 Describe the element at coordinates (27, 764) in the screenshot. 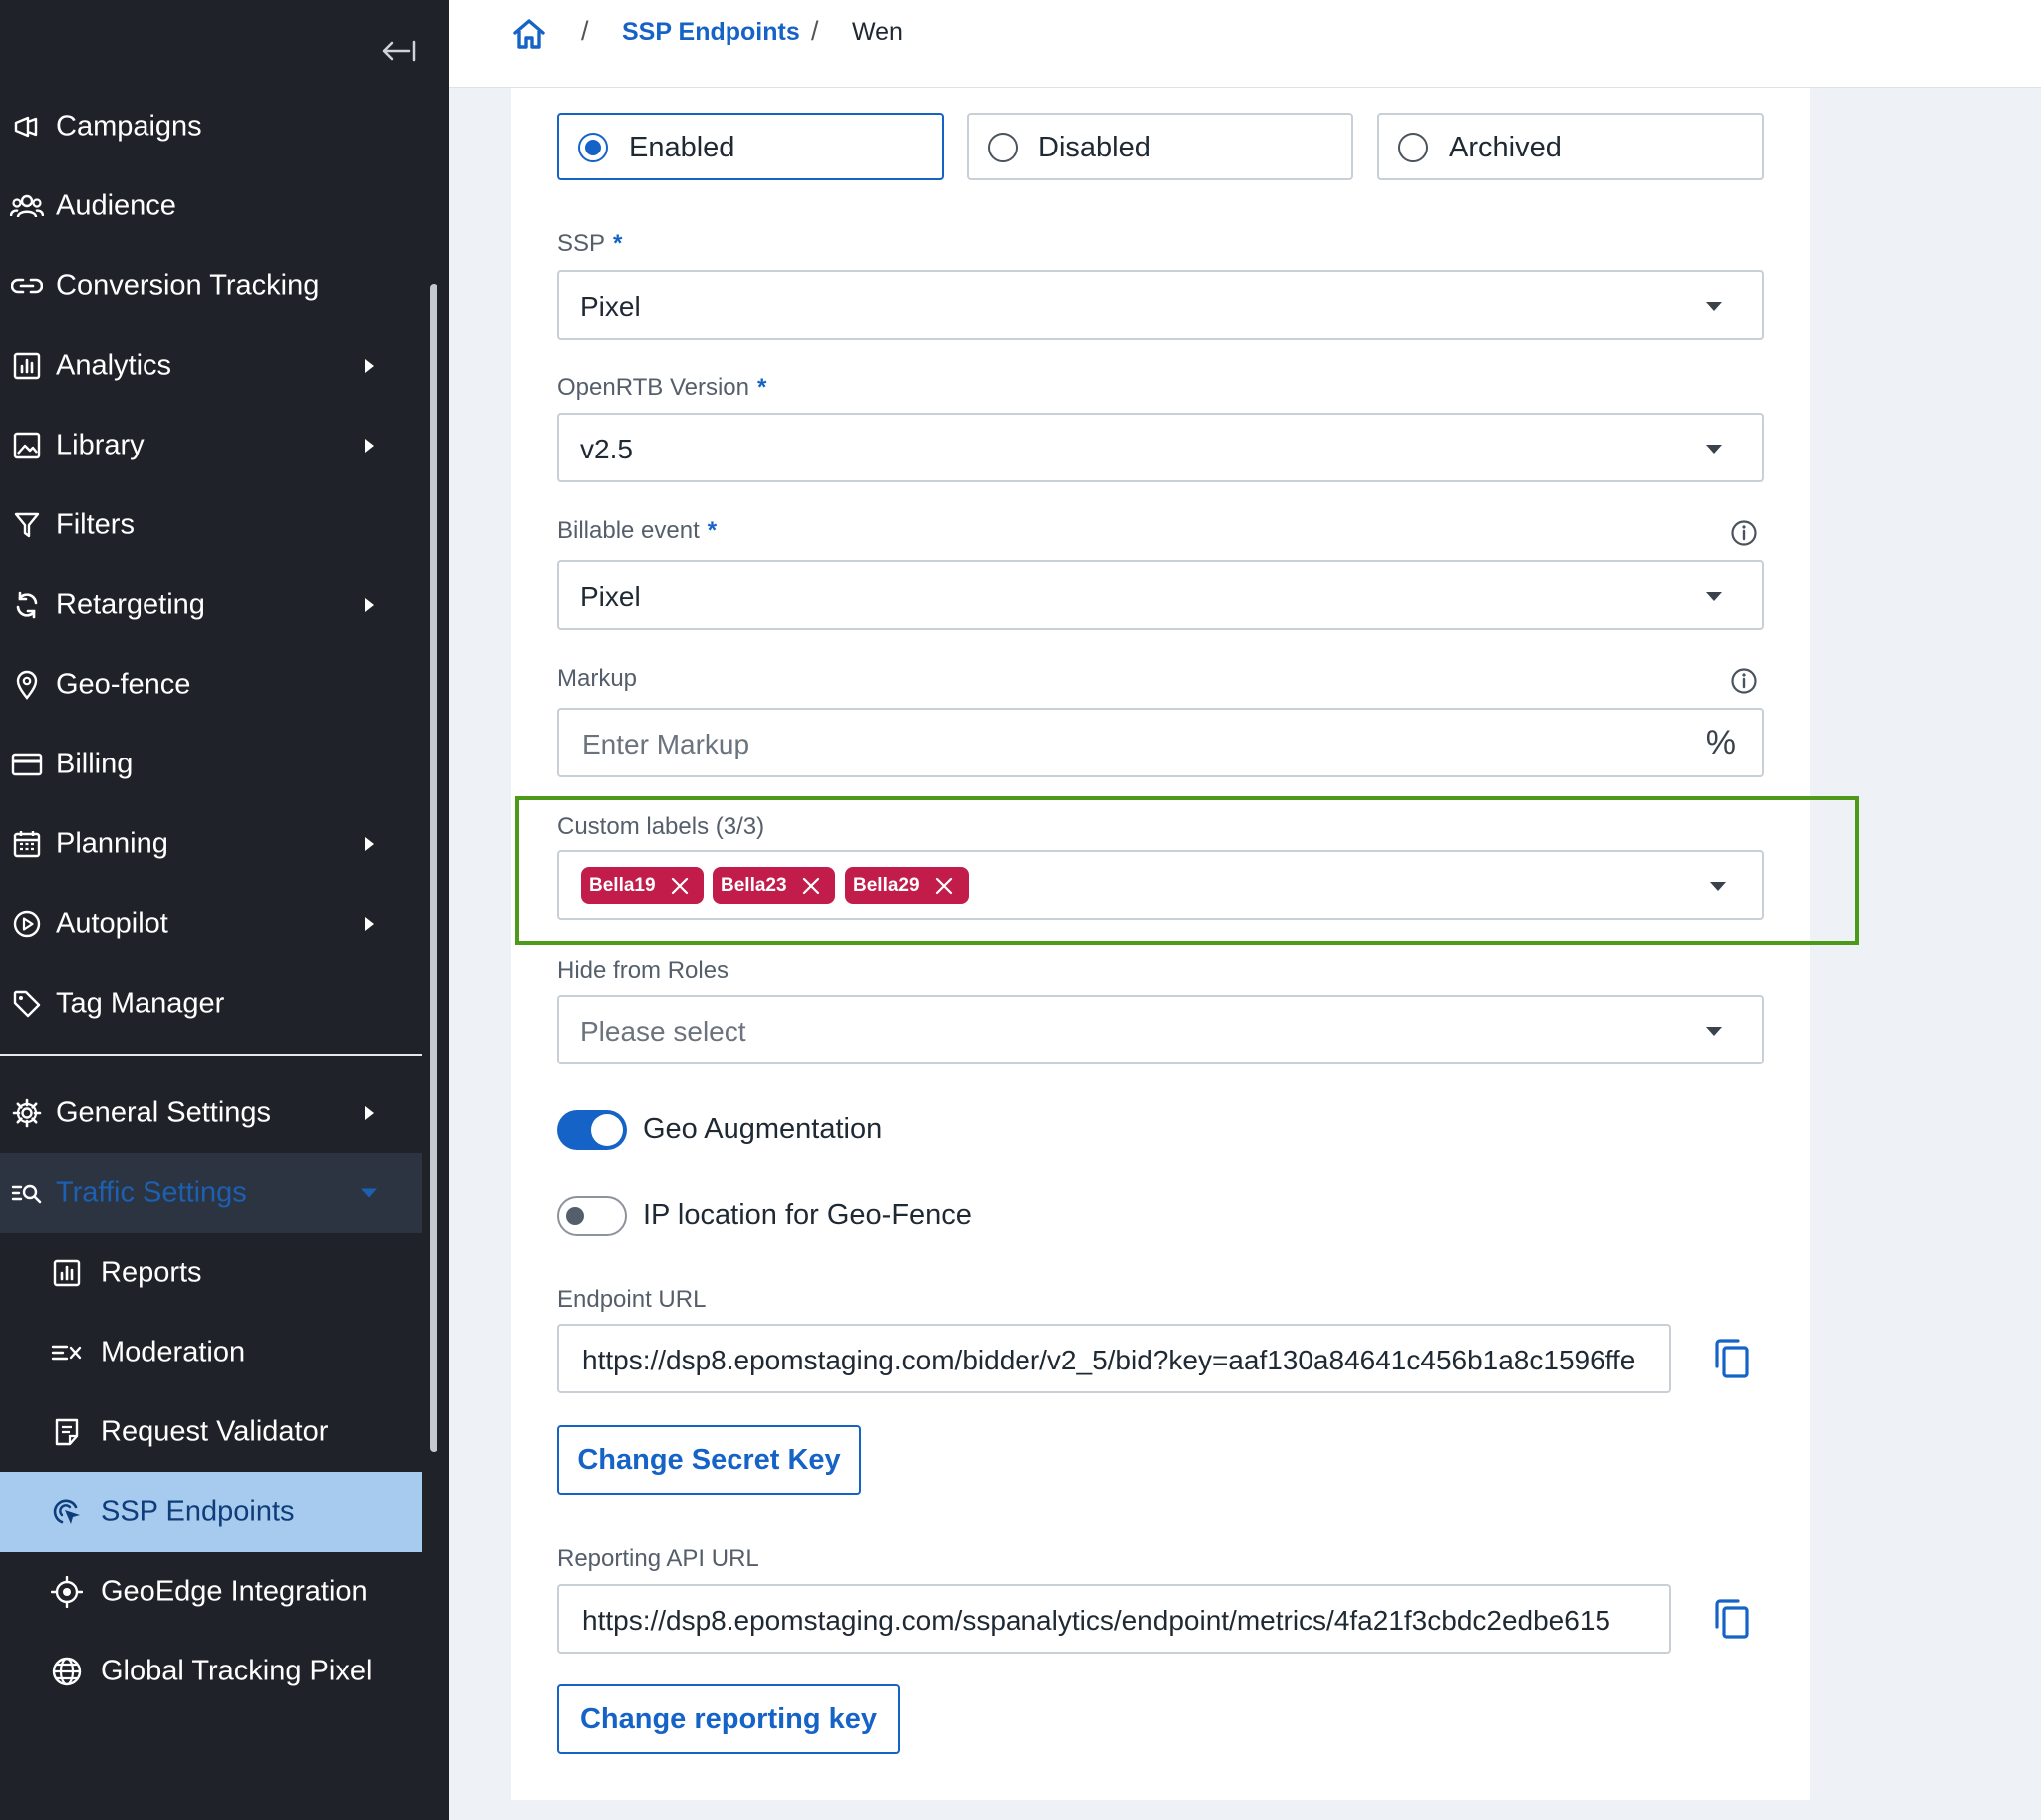

I see `credit-card-icon` at that location.